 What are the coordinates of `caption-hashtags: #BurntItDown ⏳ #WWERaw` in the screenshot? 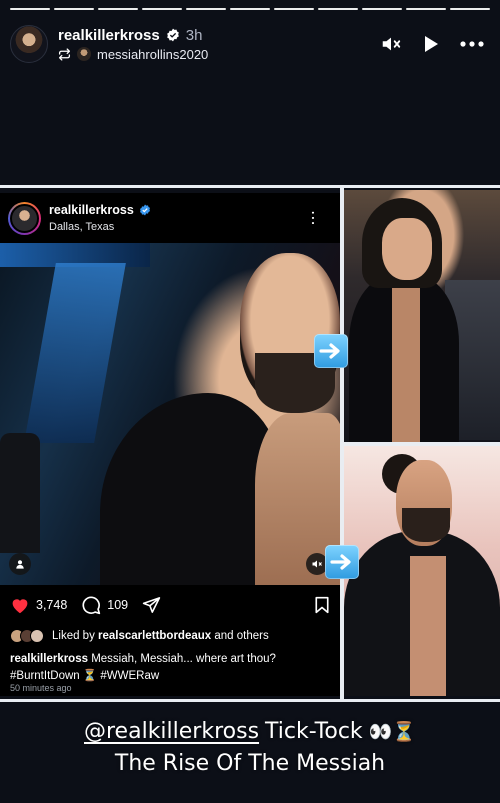 It's located at (84, 676).